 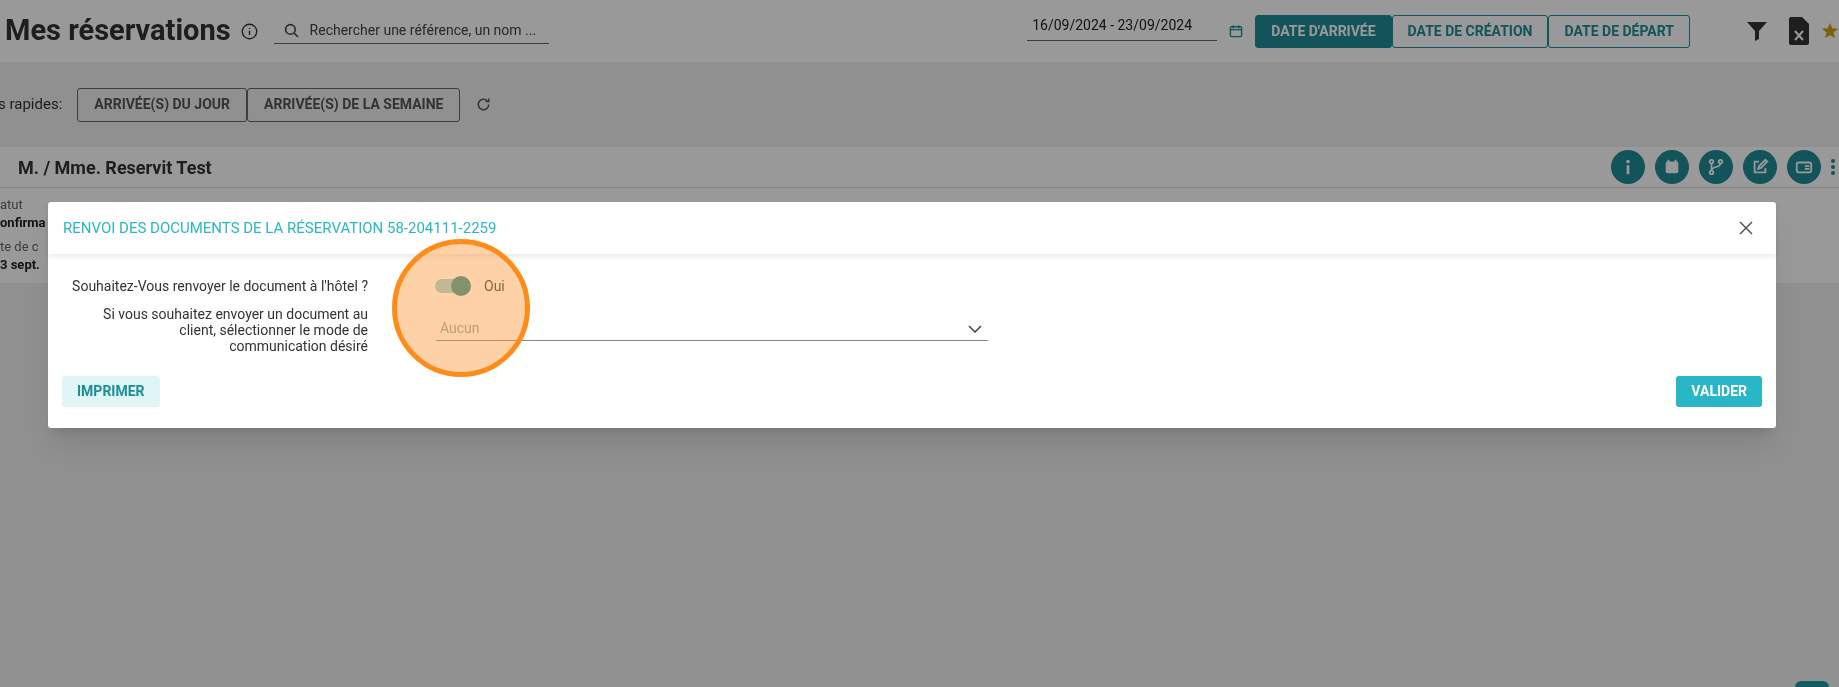 What do you see at coordinates (1470, 31) in the screenshot?
I see `date-tab: DATE DE CRÉATION` at bounding box center [1470, 31].